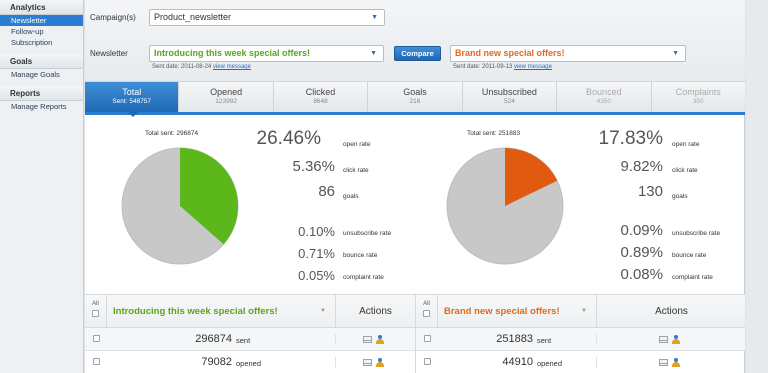  I want to click on total-sent-right: Total sent: 251883, so click(494, 133).